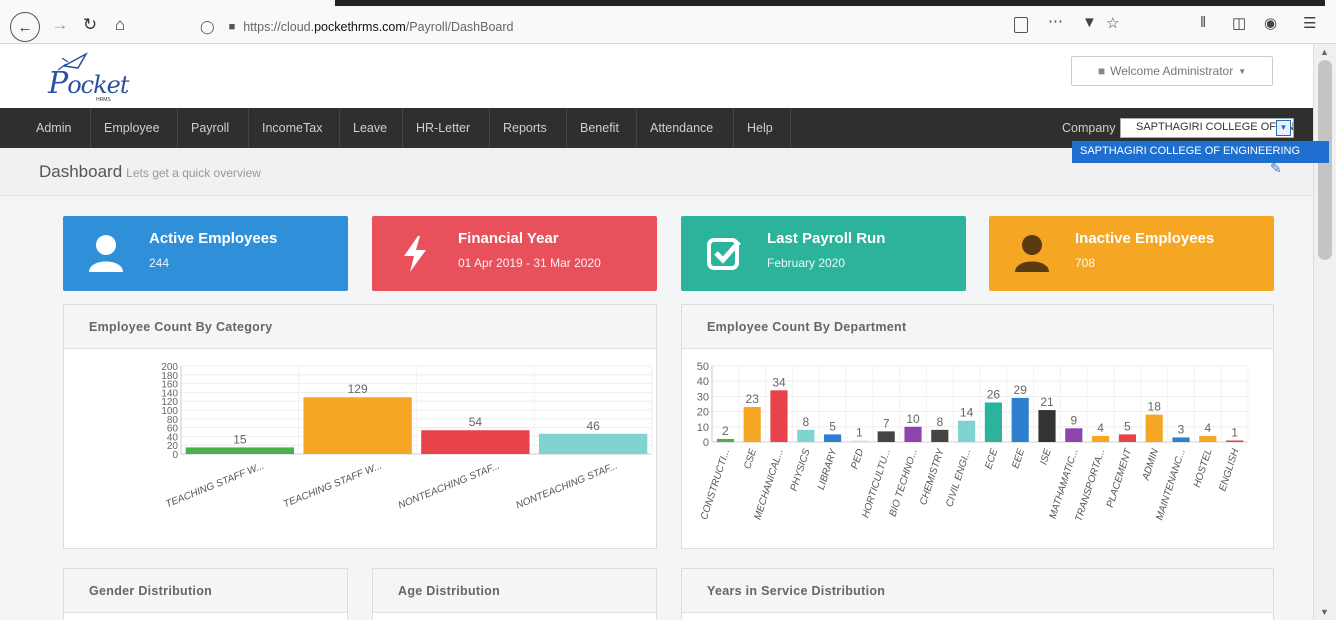 The image size is (1336, 620). I want to click on active-tab, so click(280, 3).